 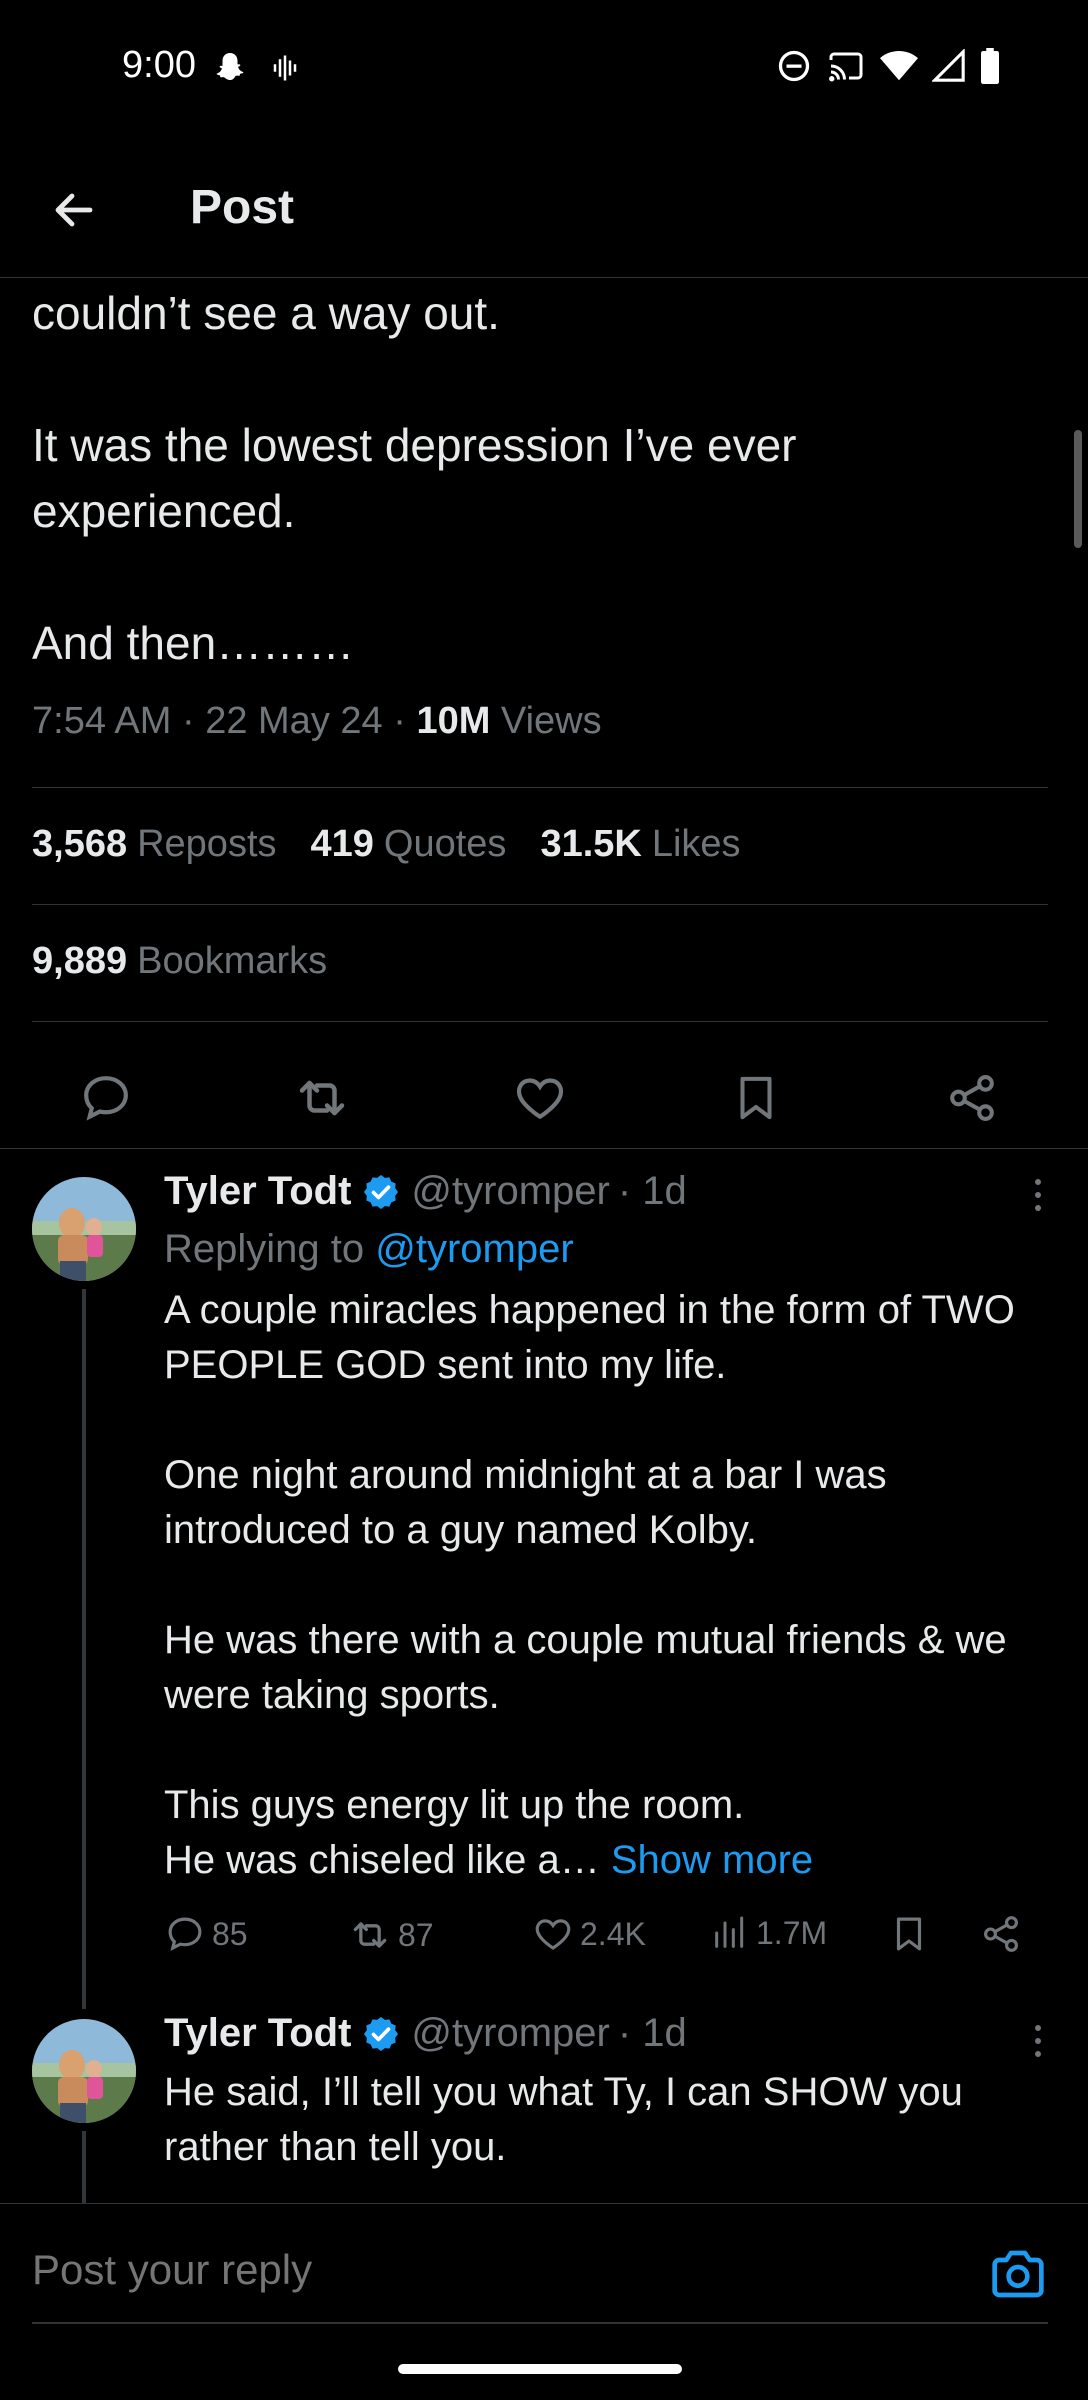 I want to click on bookmark-button, so click(x=756, y=1098).